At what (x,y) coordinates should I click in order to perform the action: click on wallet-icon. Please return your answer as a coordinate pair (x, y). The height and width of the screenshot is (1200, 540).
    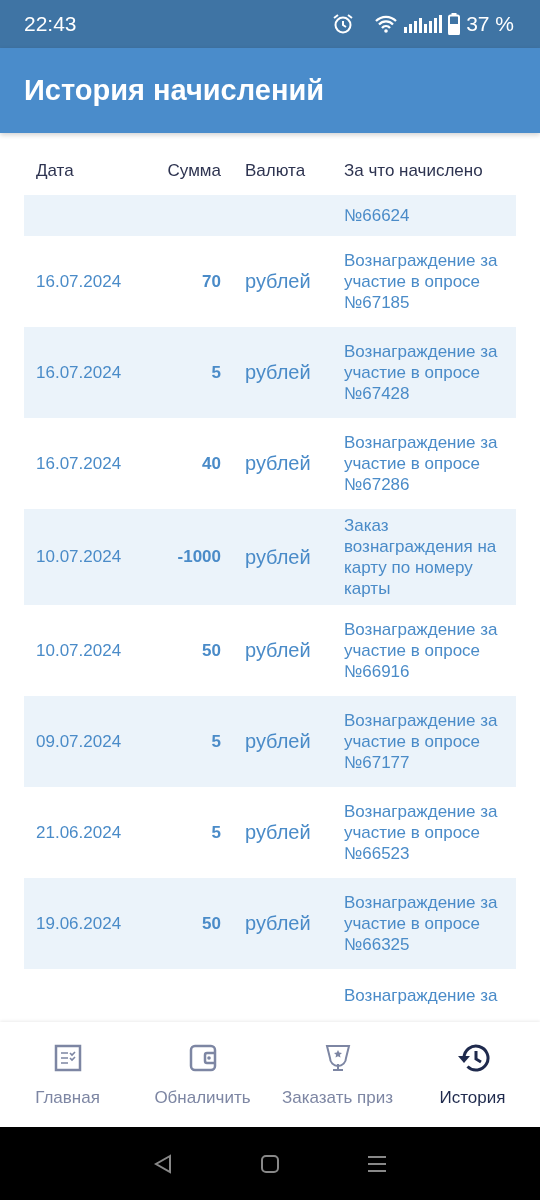
    Looking at the image, I should click on (202, 1057).